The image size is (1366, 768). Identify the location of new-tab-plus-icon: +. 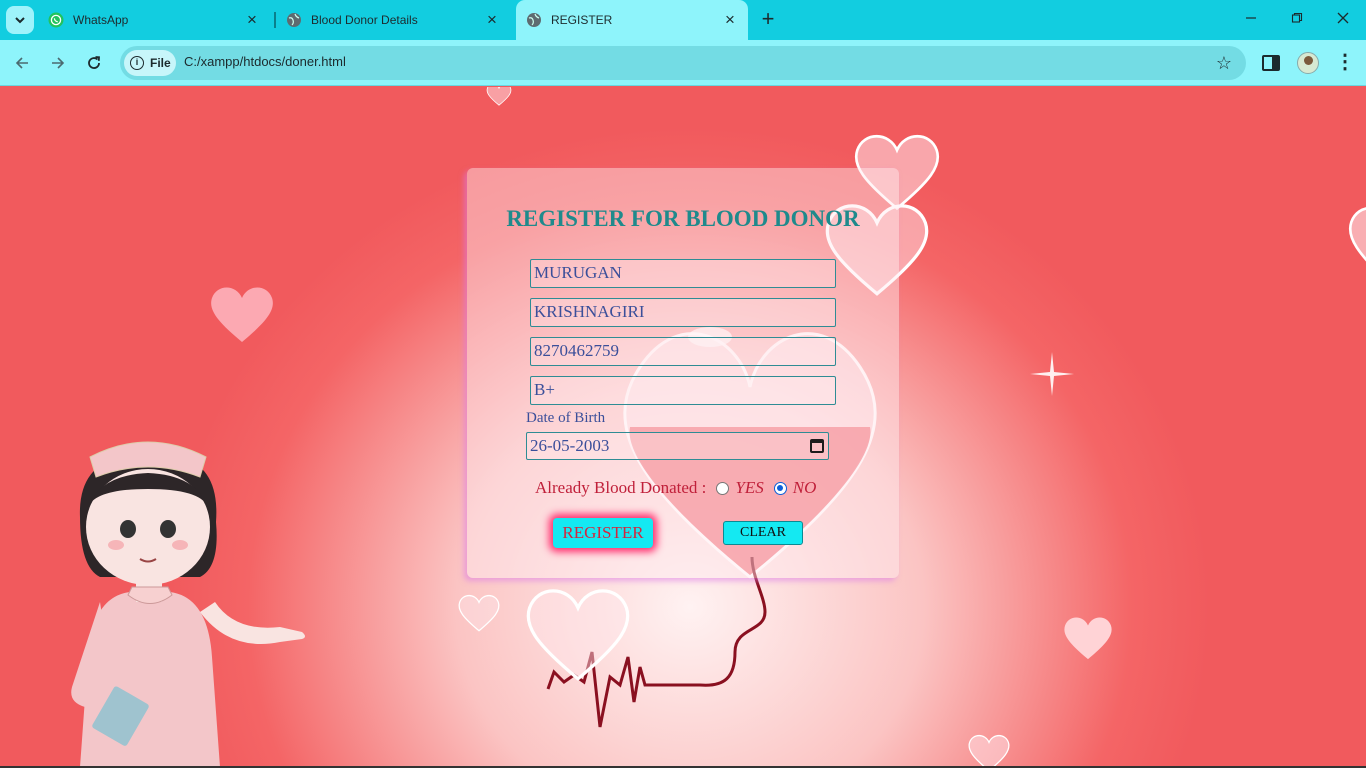
(768, 20).